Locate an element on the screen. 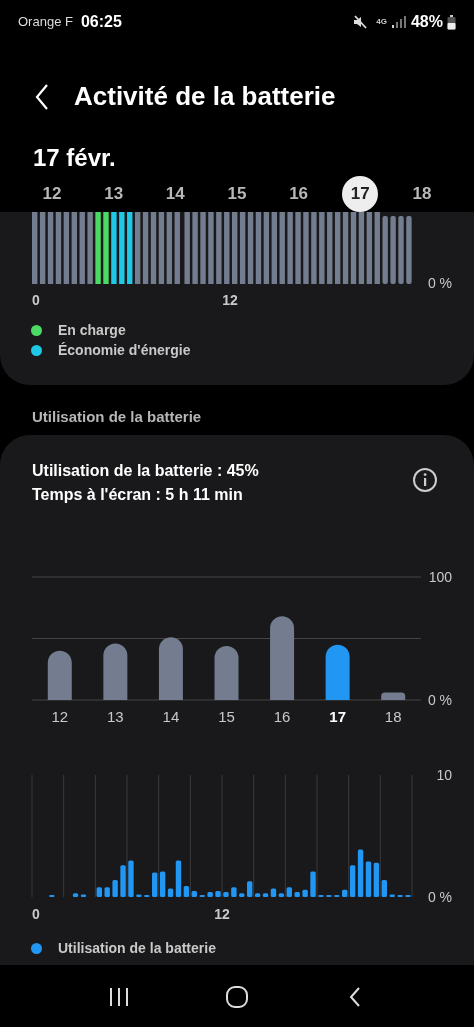 The height and width of the screenshot is (1027, 474). battery-icon is located at coordinates (451, 22).